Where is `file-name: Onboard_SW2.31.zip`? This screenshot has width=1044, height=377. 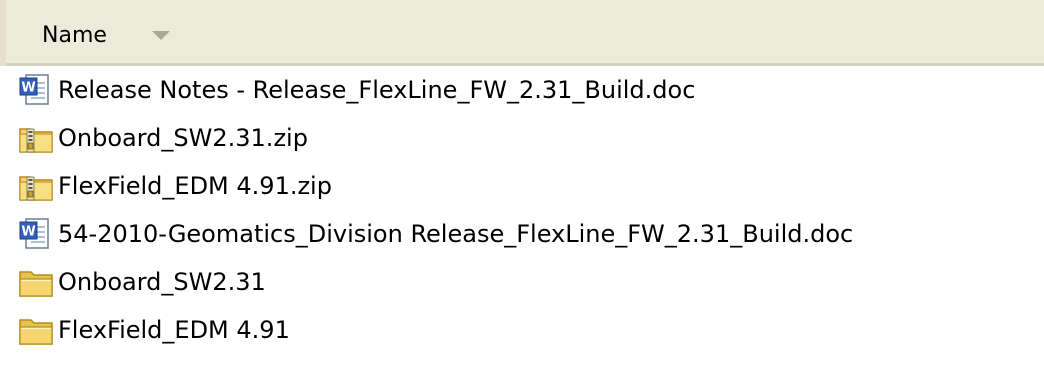 file-name: Onboard_SW2.31.zip is located at coordinates (183, 138).